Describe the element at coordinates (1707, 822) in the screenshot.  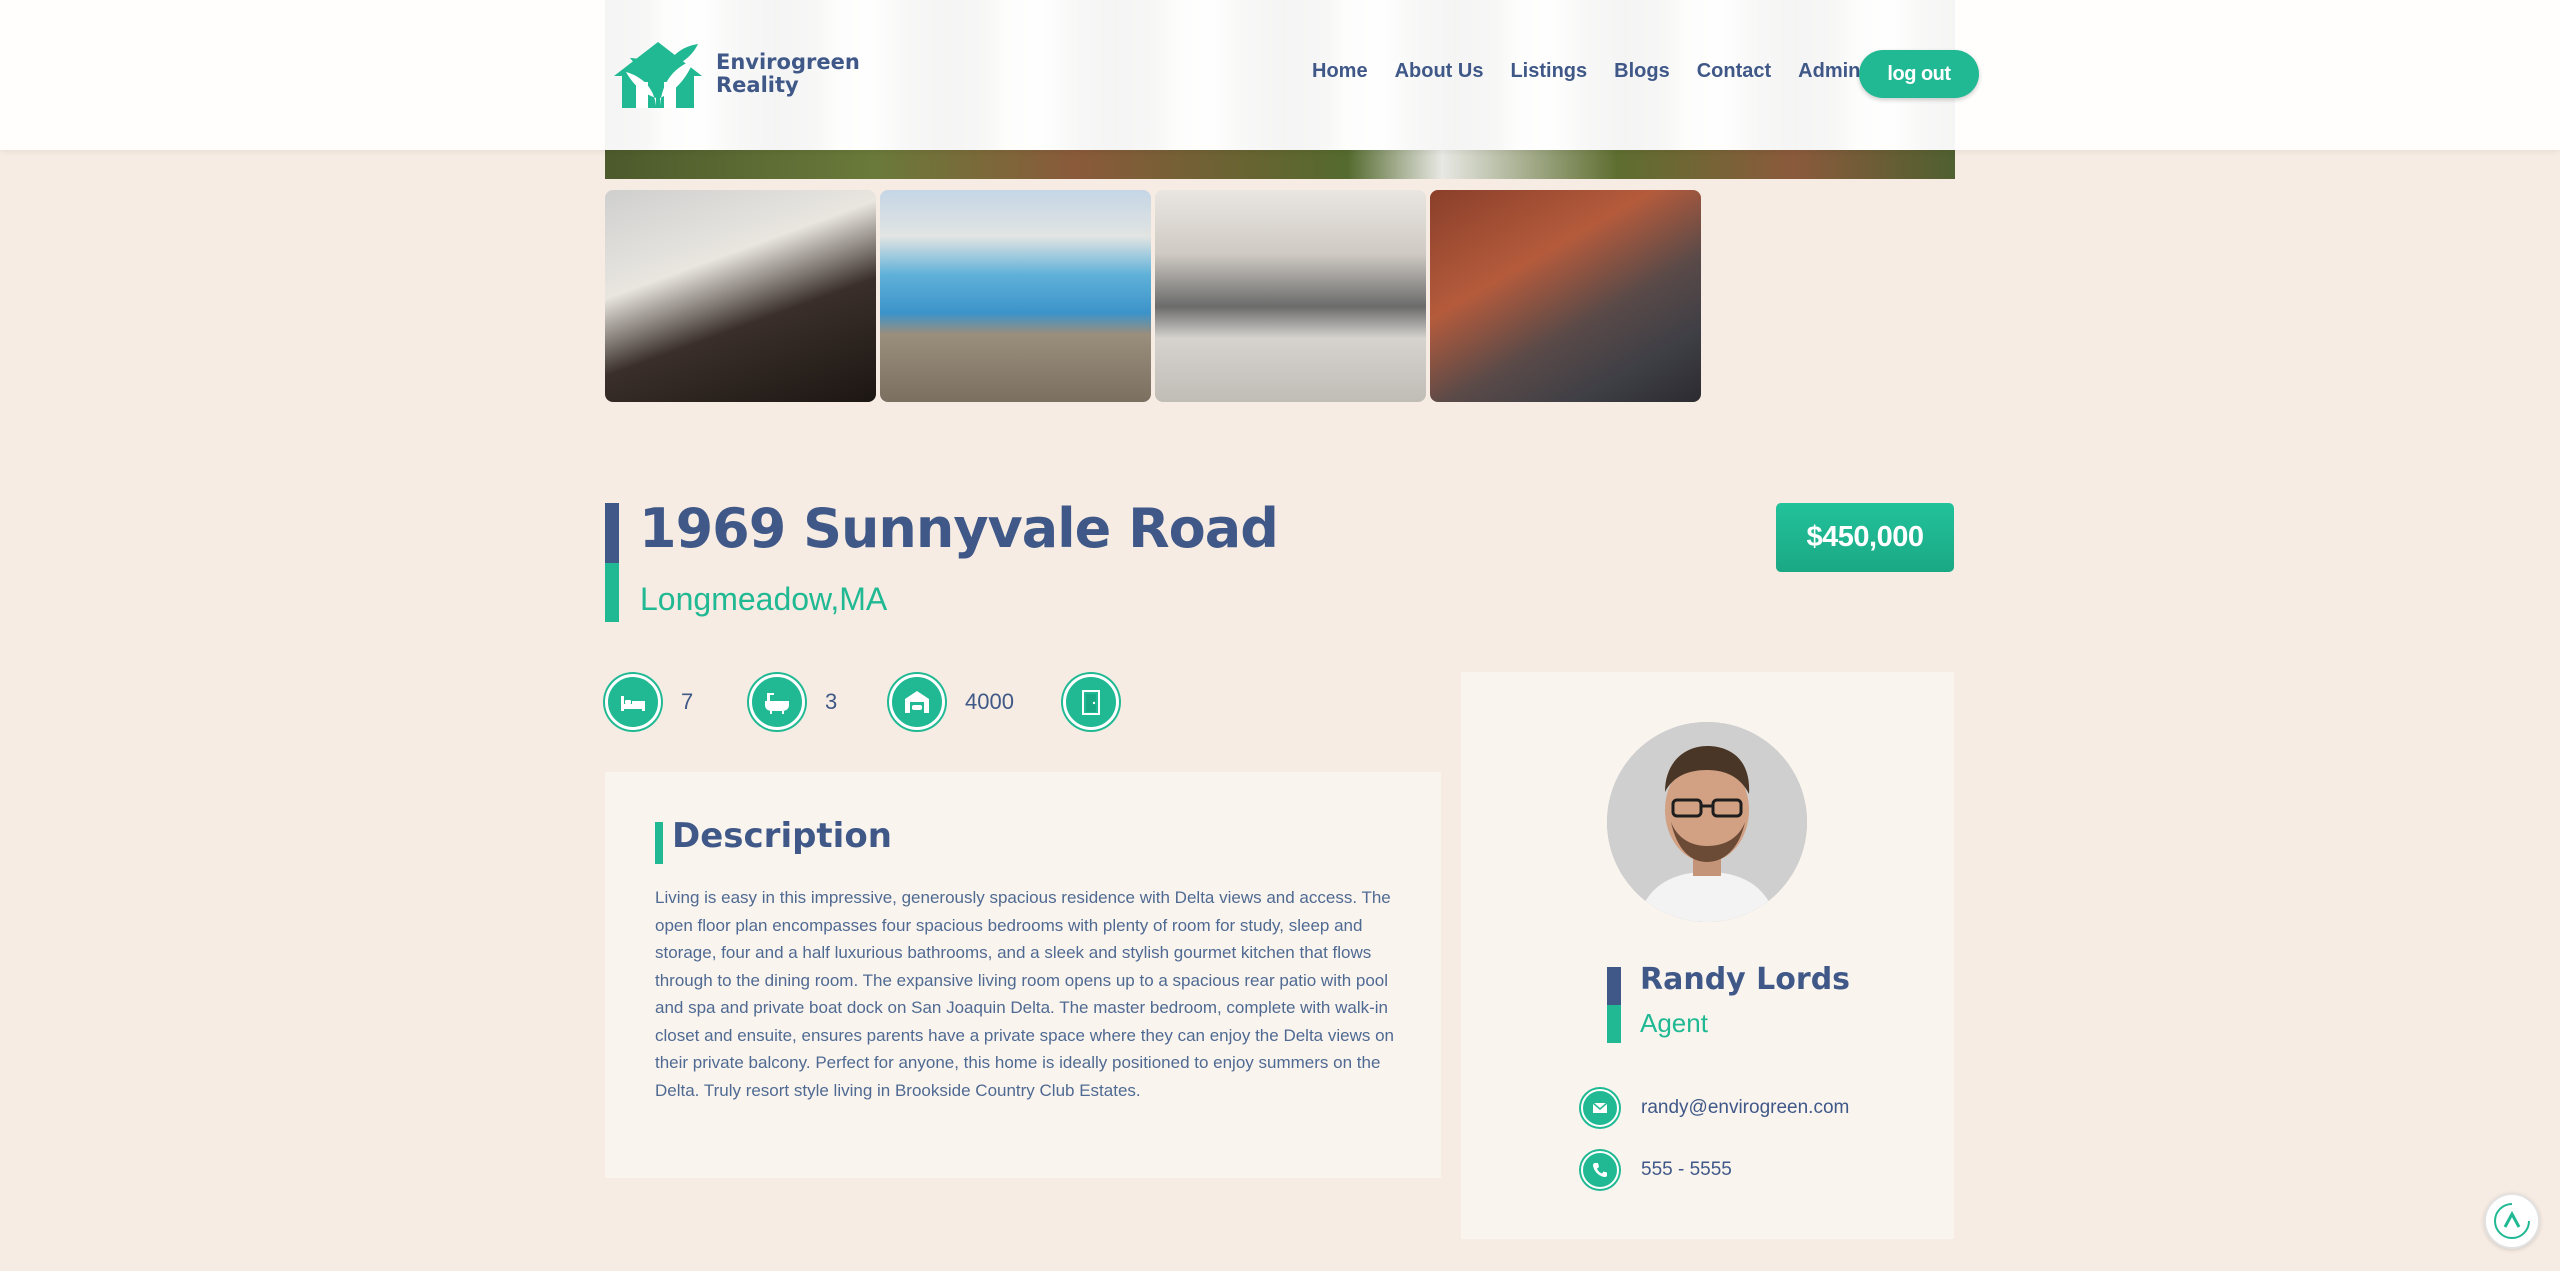
I see `avatar` at that location.